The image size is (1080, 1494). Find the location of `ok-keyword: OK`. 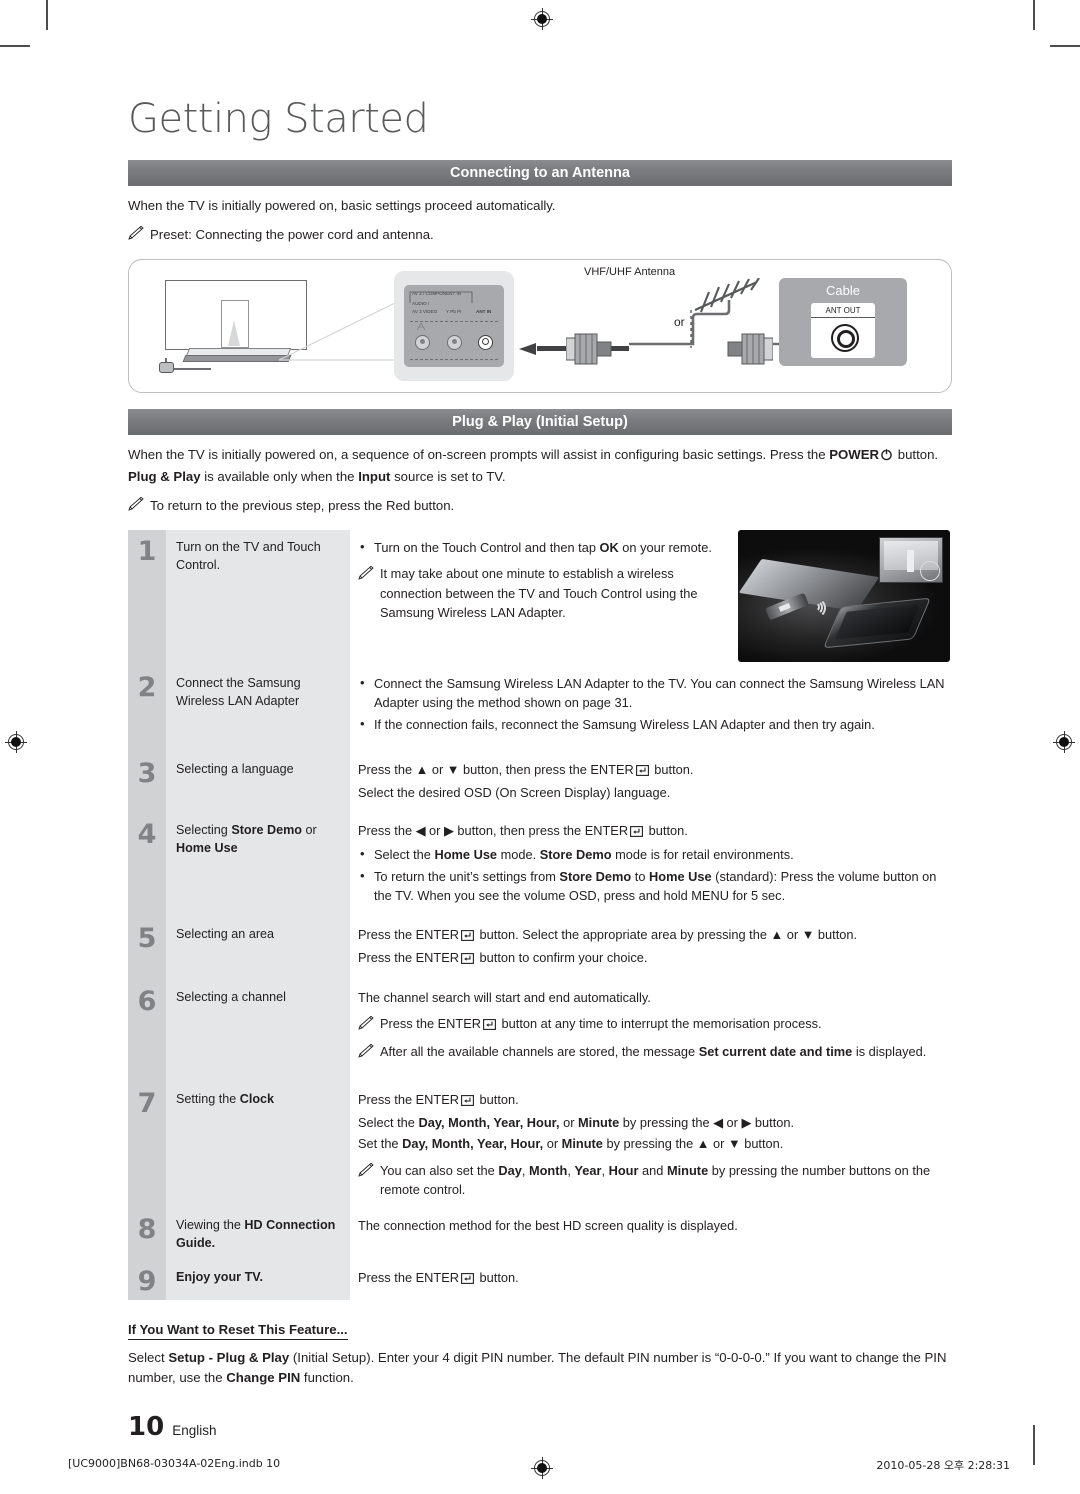

ok-keyword: OK is located at coordinates (609, 547).